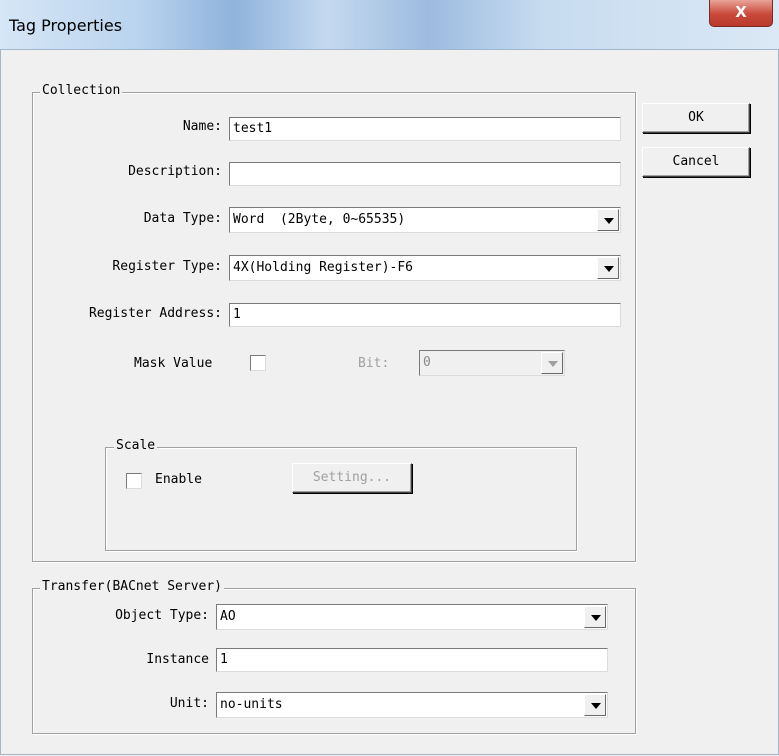  Describe the element at coordinates (66, 25) in the screenshot. I see `window-title: Tag Properties` at that location.